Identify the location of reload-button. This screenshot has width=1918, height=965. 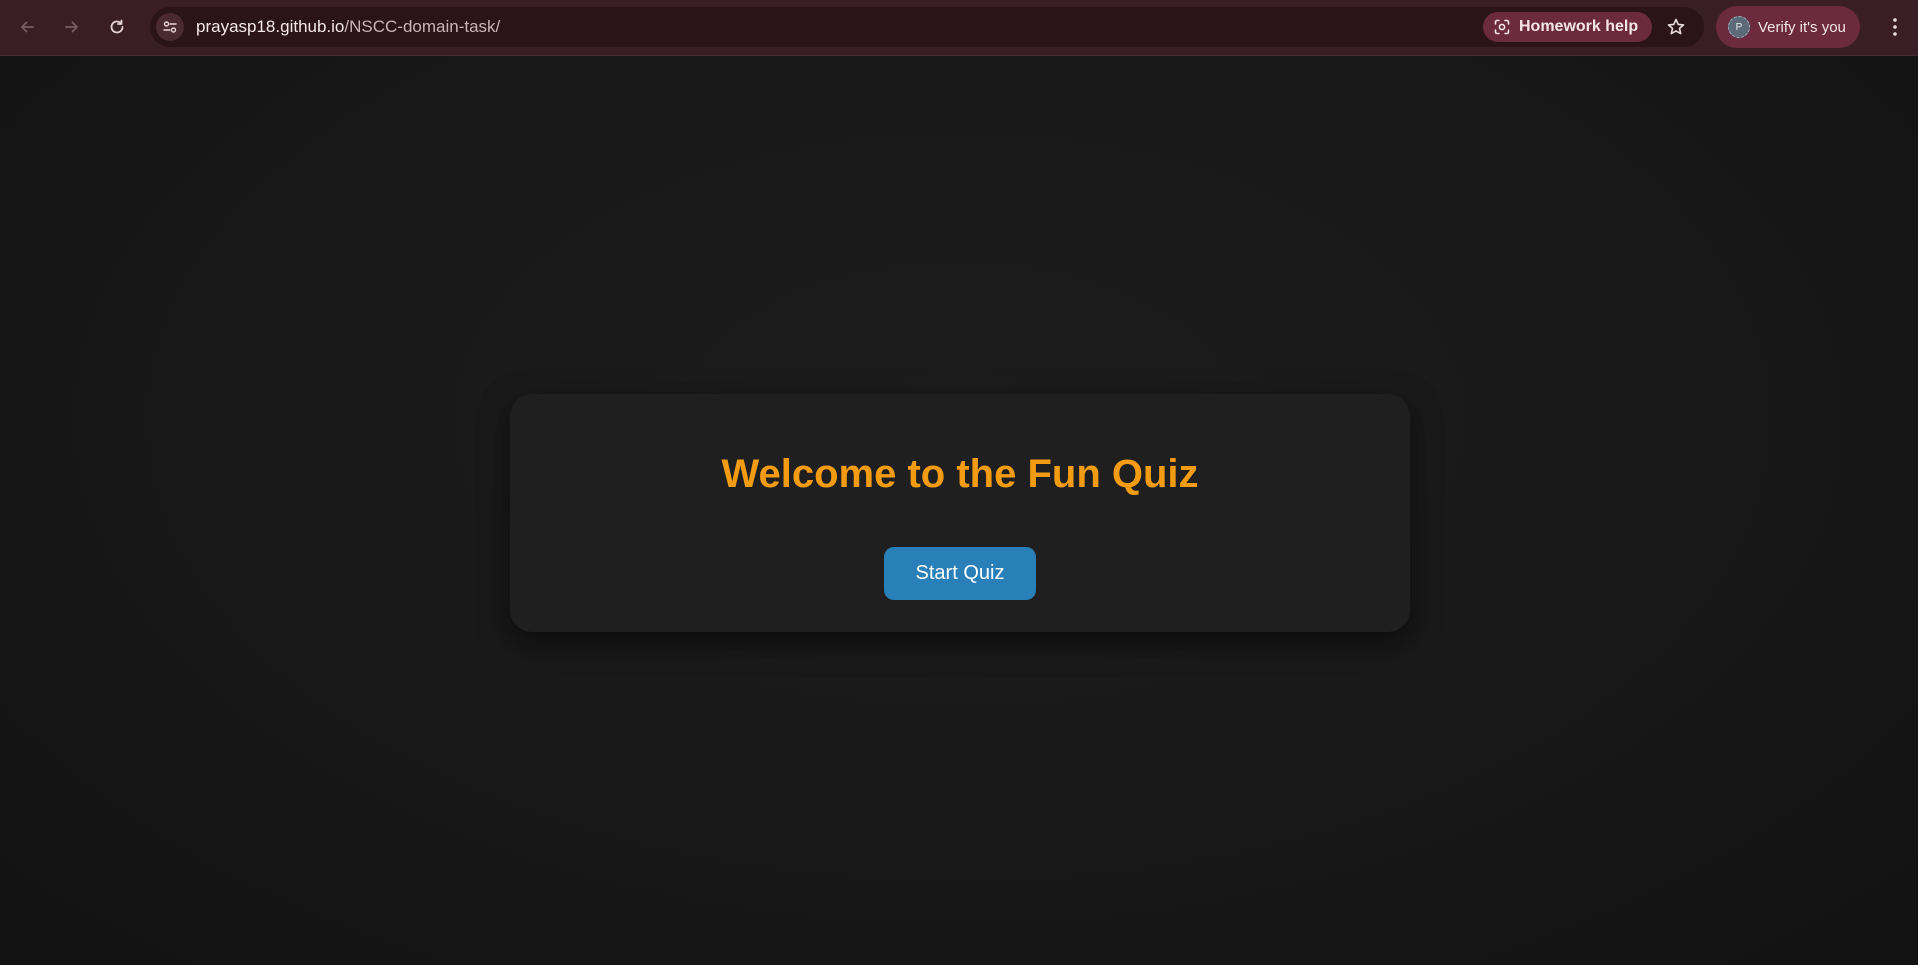
(117, 27).